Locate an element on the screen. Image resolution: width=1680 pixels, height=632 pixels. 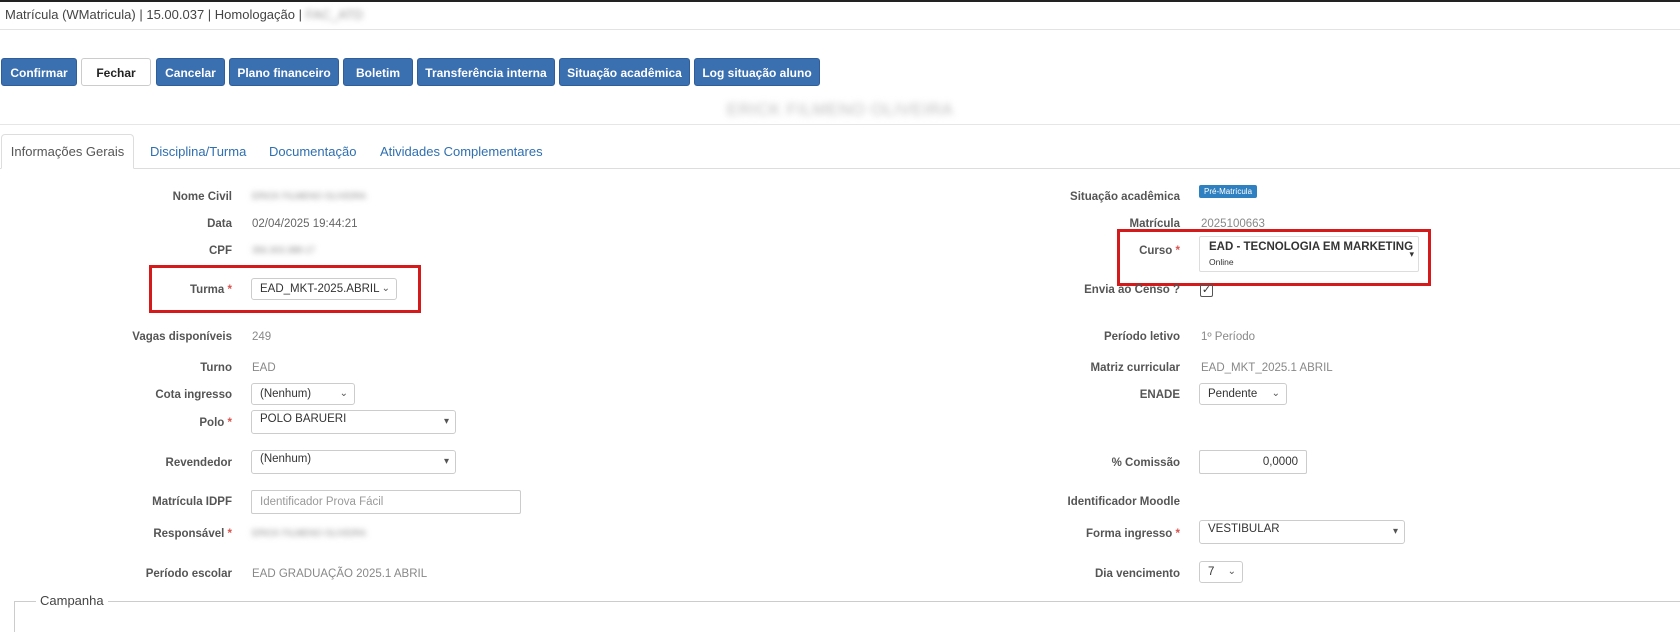
campanha-fieldset-border-top is located at coordinates (894, 601).